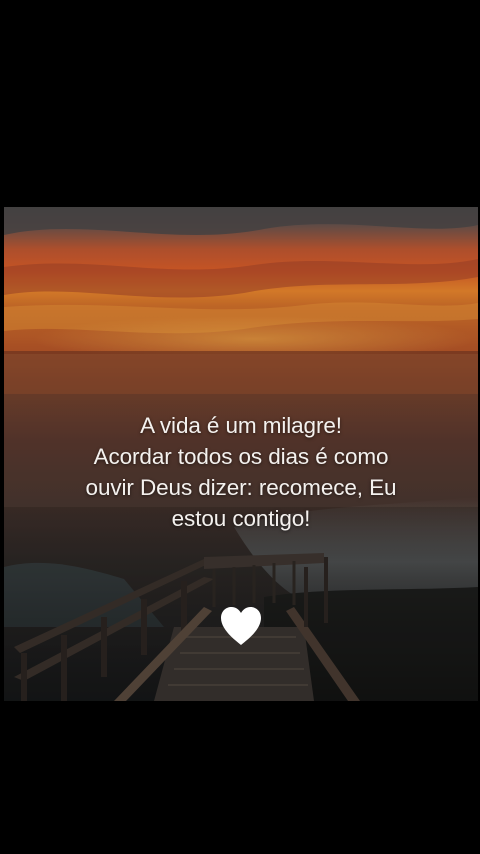 The width and height of the screenshot is (480, 854). Describe the element at coordinates (241, 626) in the screenshot. I see `heart-icon` at that location.